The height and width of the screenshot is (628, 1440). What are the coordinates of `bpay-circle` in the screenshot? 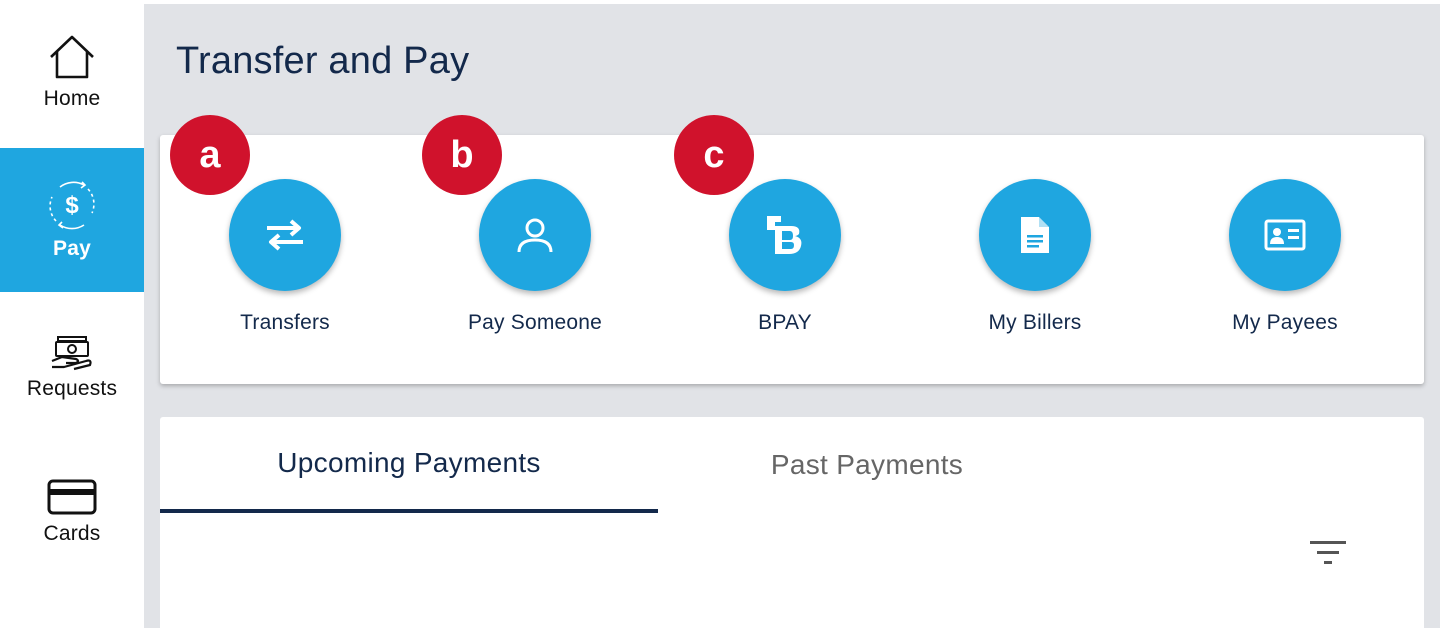 It's located at (785, 235).